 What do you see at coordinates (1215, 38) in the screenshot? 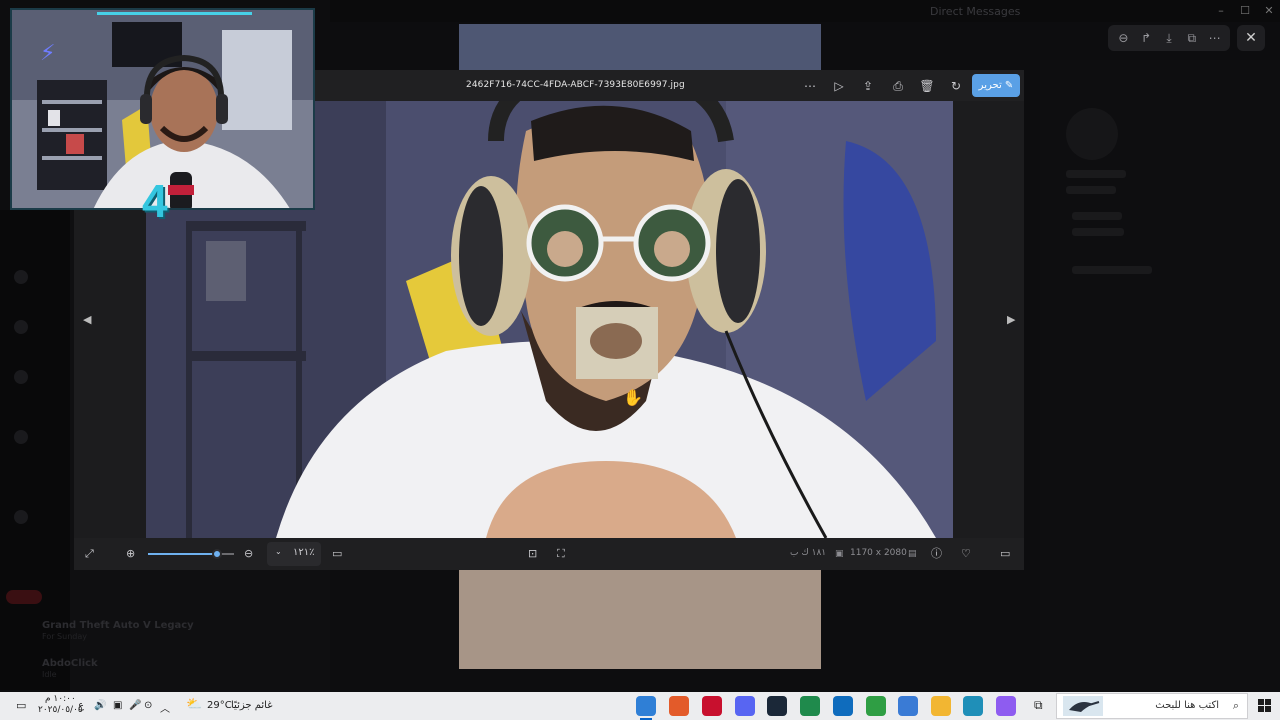
I see `more-icon: ⋯` at bounding box center [1215, 38].